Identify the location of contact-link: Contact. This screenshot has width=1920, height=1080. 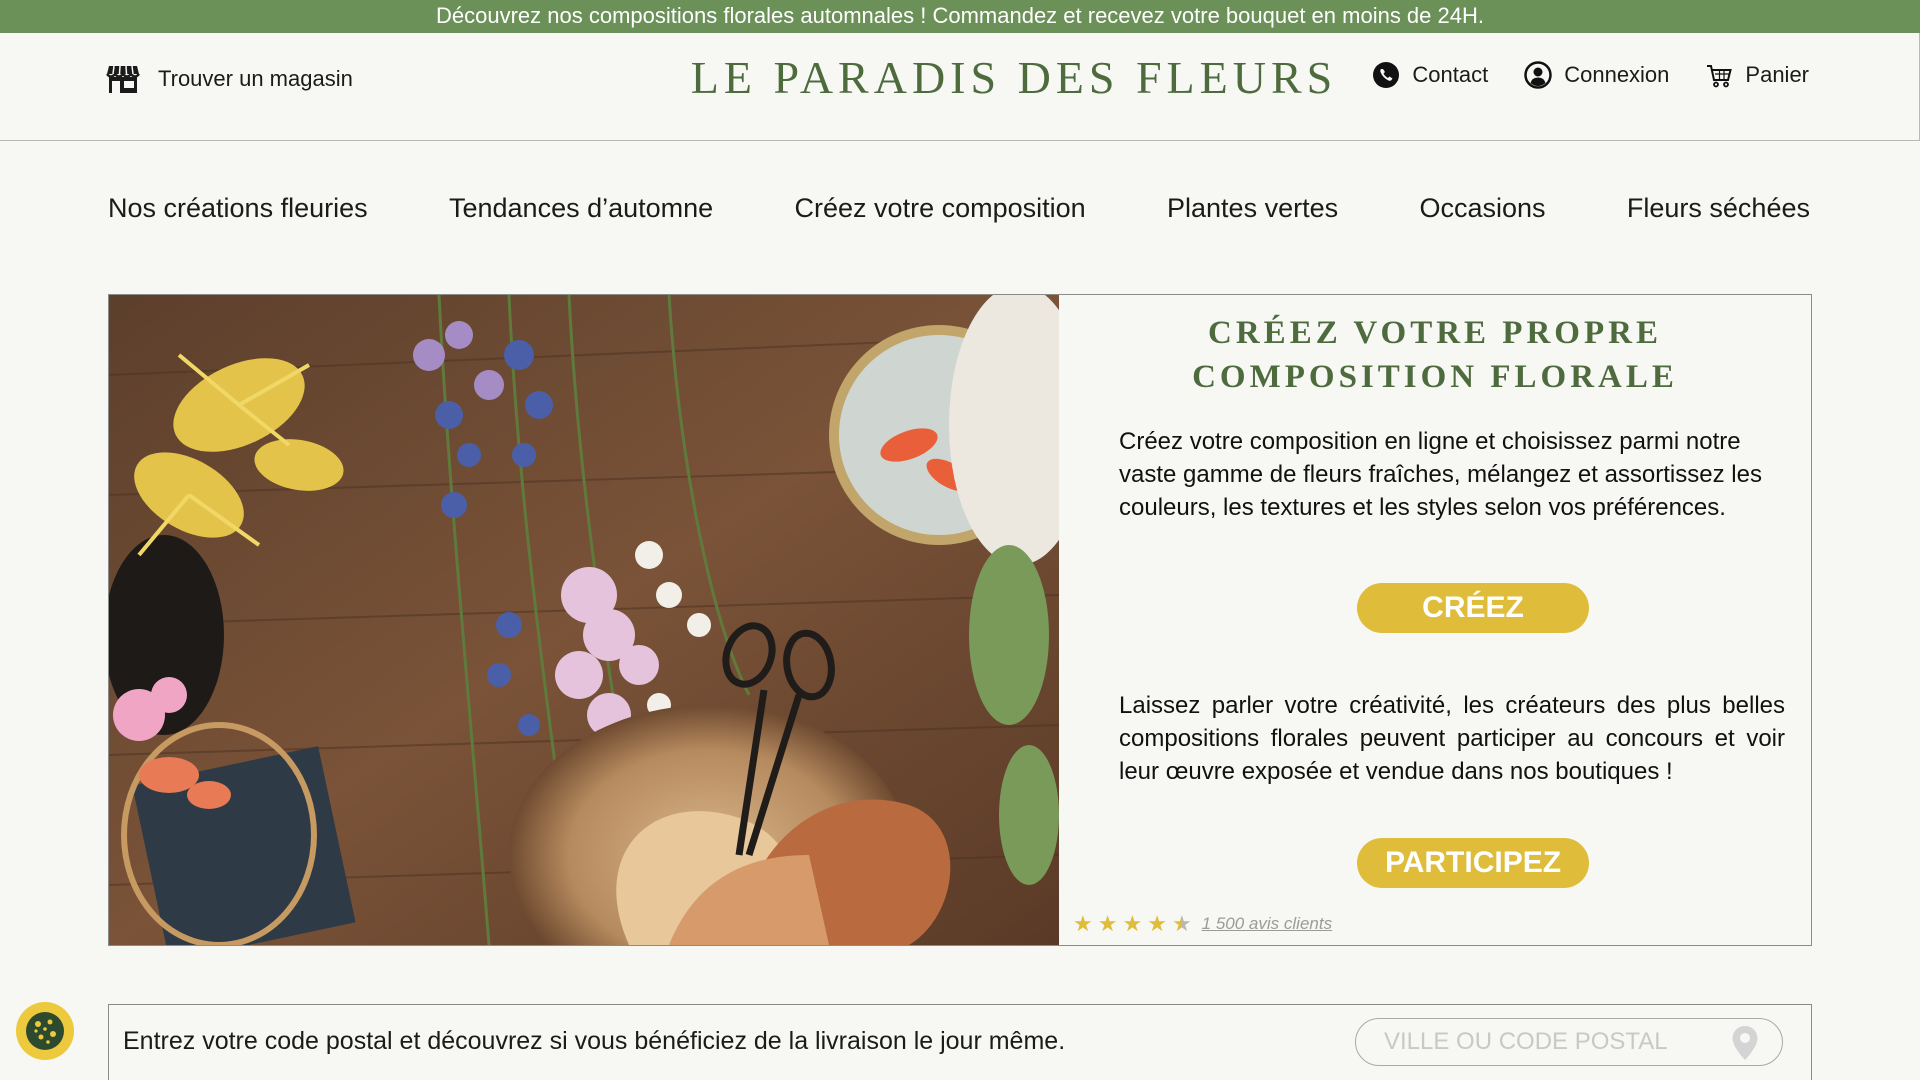
(1430, 75).